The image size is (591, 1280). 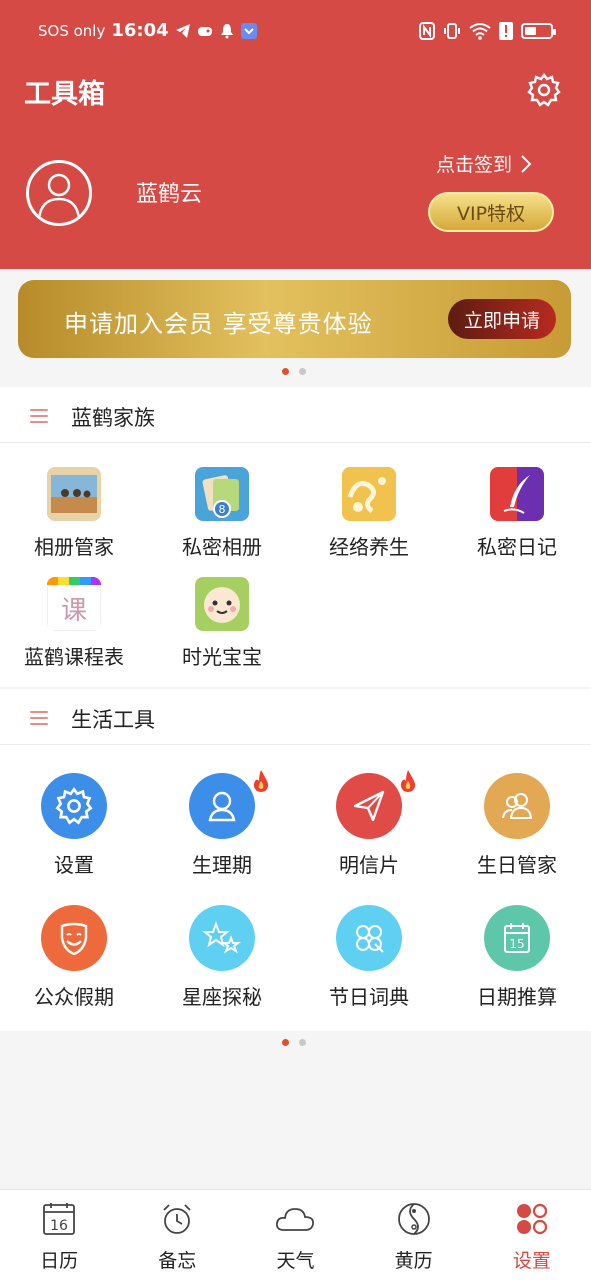 I want to click on app-label: 相册管家, so click(x=74, y=547).